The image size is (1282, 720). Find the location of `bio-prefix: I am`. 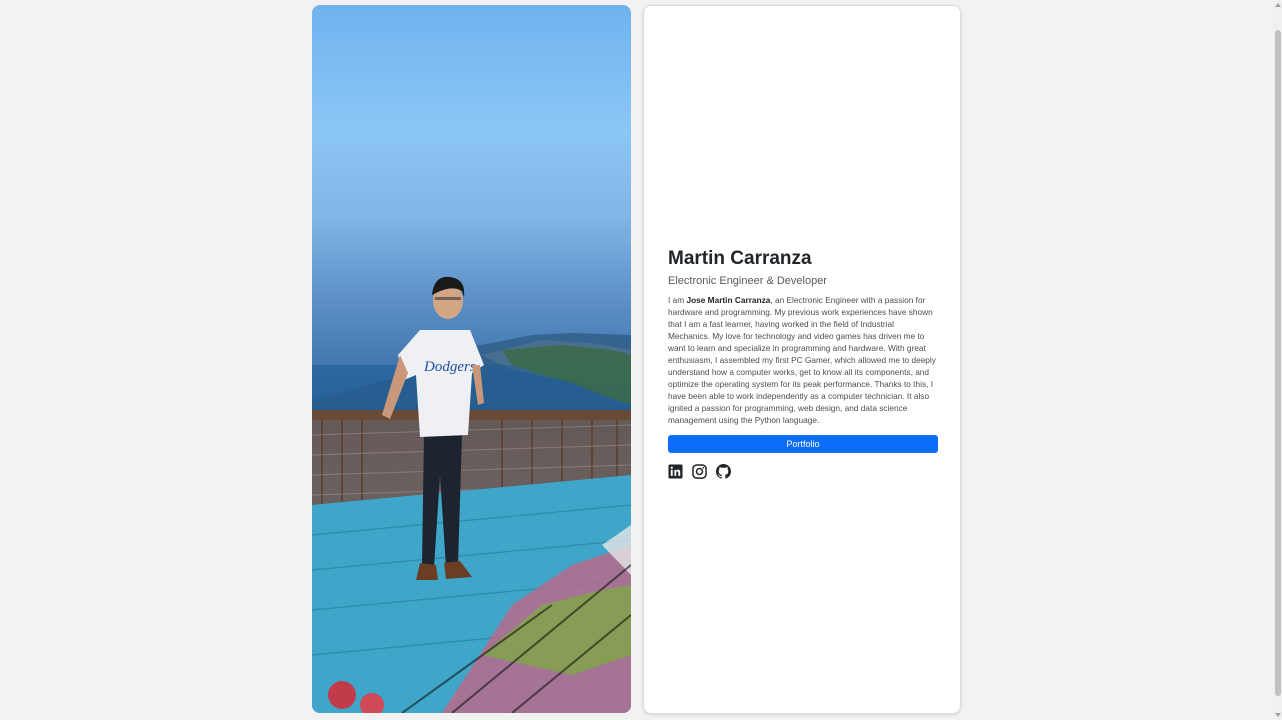

bio-prefix: I am is located at coordinates (677, 300).